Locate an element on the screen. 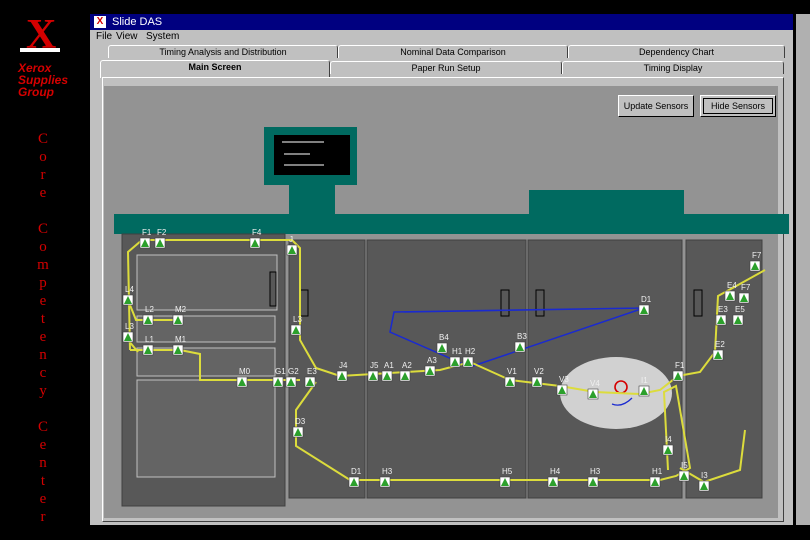 This screenshot has width=810, height=540. sensor-l3-13: L3 is located at coordinates (128, 332).